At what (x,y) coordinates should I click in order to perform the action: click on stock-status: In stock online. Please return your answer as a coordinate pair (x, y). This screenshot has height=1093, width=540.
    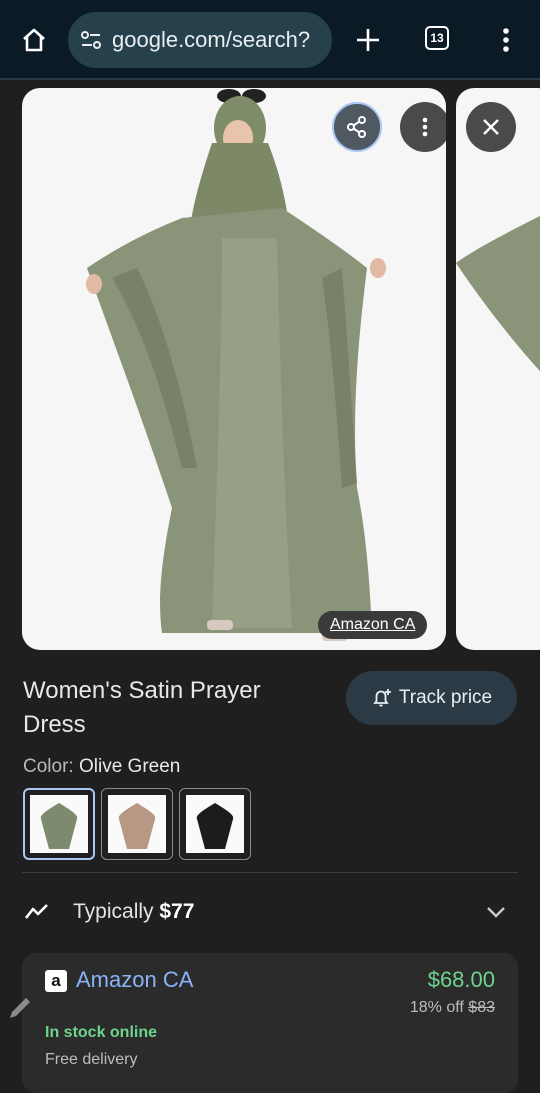
    Looking at the image, I should click on (101, 1032).